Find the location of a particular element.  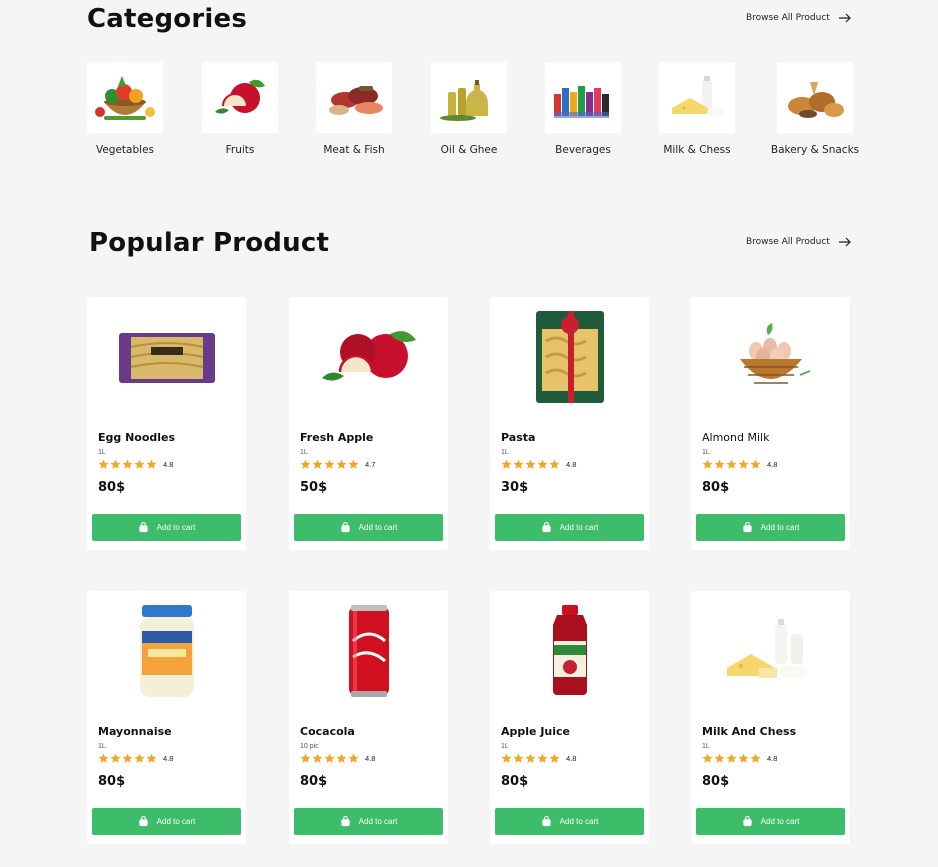

product-name: Almond Milk is located at coordinates (736, 437).